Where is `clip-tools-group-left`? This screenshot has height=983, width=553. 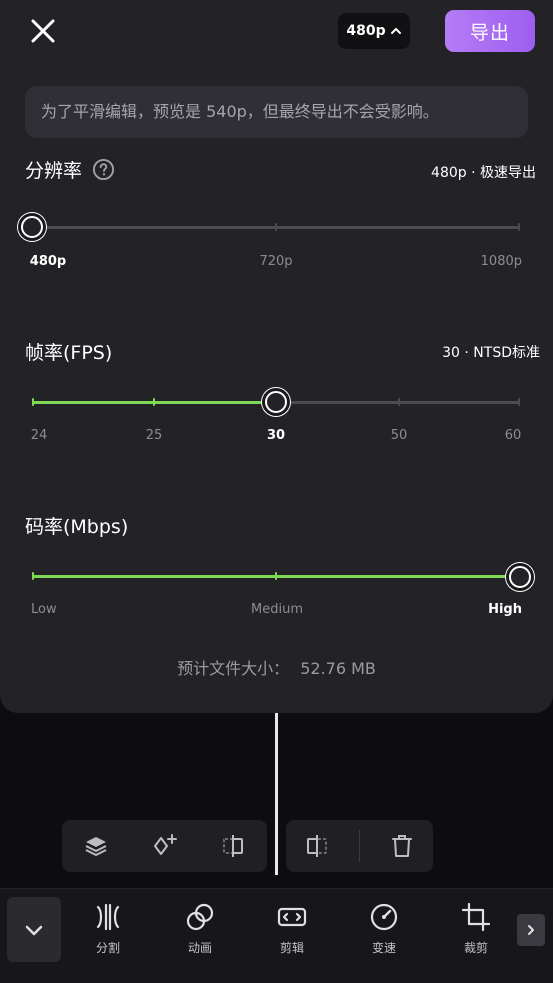 clip-tools-group-left is located at coordinates (164, 846).